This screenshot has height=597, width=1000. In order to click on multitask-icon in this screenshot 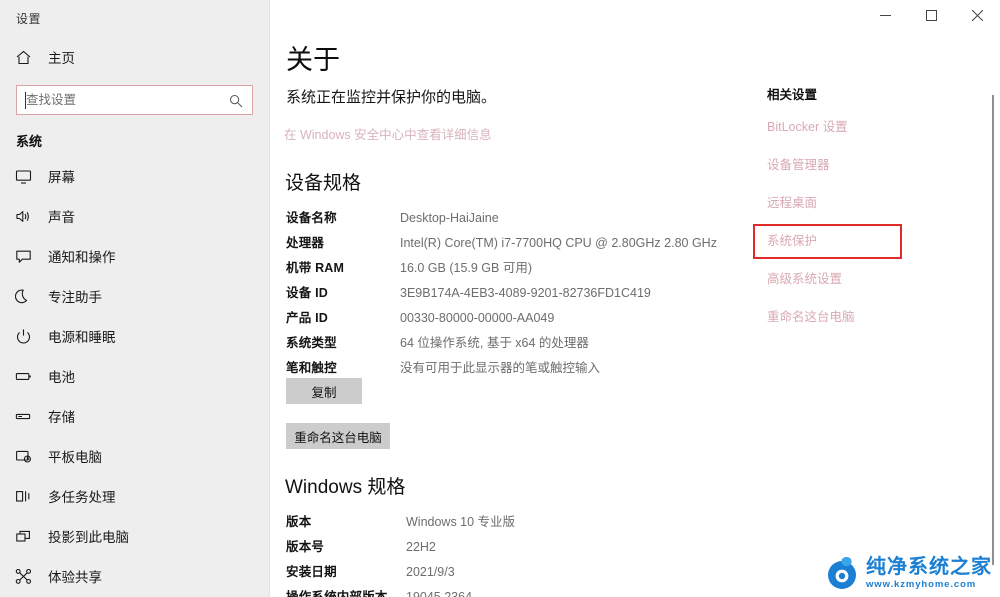, I will do `click(23, 496)`.